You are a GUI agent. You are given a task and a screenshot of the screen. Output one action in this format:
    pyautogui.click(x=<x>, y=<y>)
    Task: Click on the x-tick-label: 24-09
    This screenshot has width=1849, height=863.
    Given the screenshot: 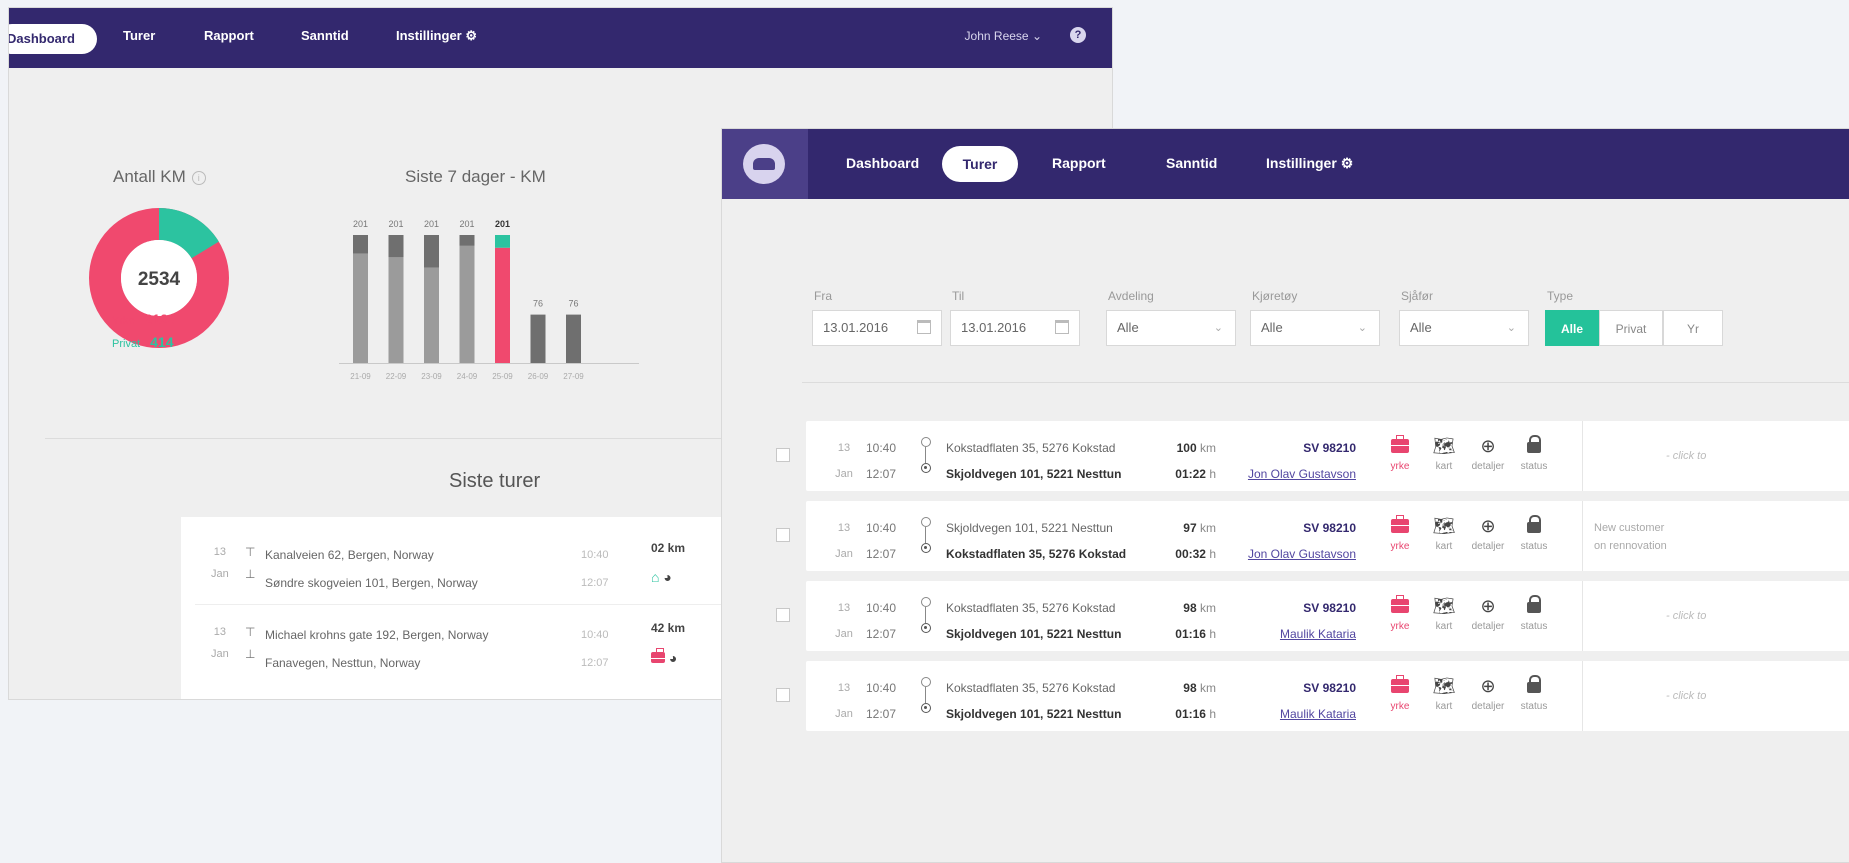 What is the action you would take?
    pyautogui.click(x=467, y=376)
    